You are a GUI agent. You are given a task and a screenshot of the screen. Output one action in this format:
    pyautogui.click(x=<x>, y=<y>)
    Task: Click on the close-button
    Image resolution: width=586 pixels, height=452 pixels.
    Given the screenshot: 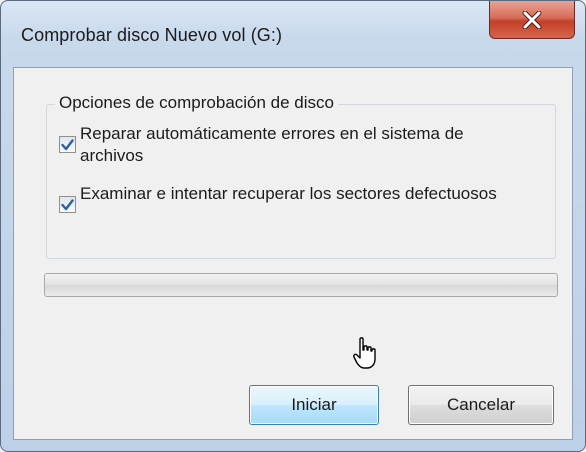 What is the action you would take?
    pyautogui.click(x=532, y=20)
    